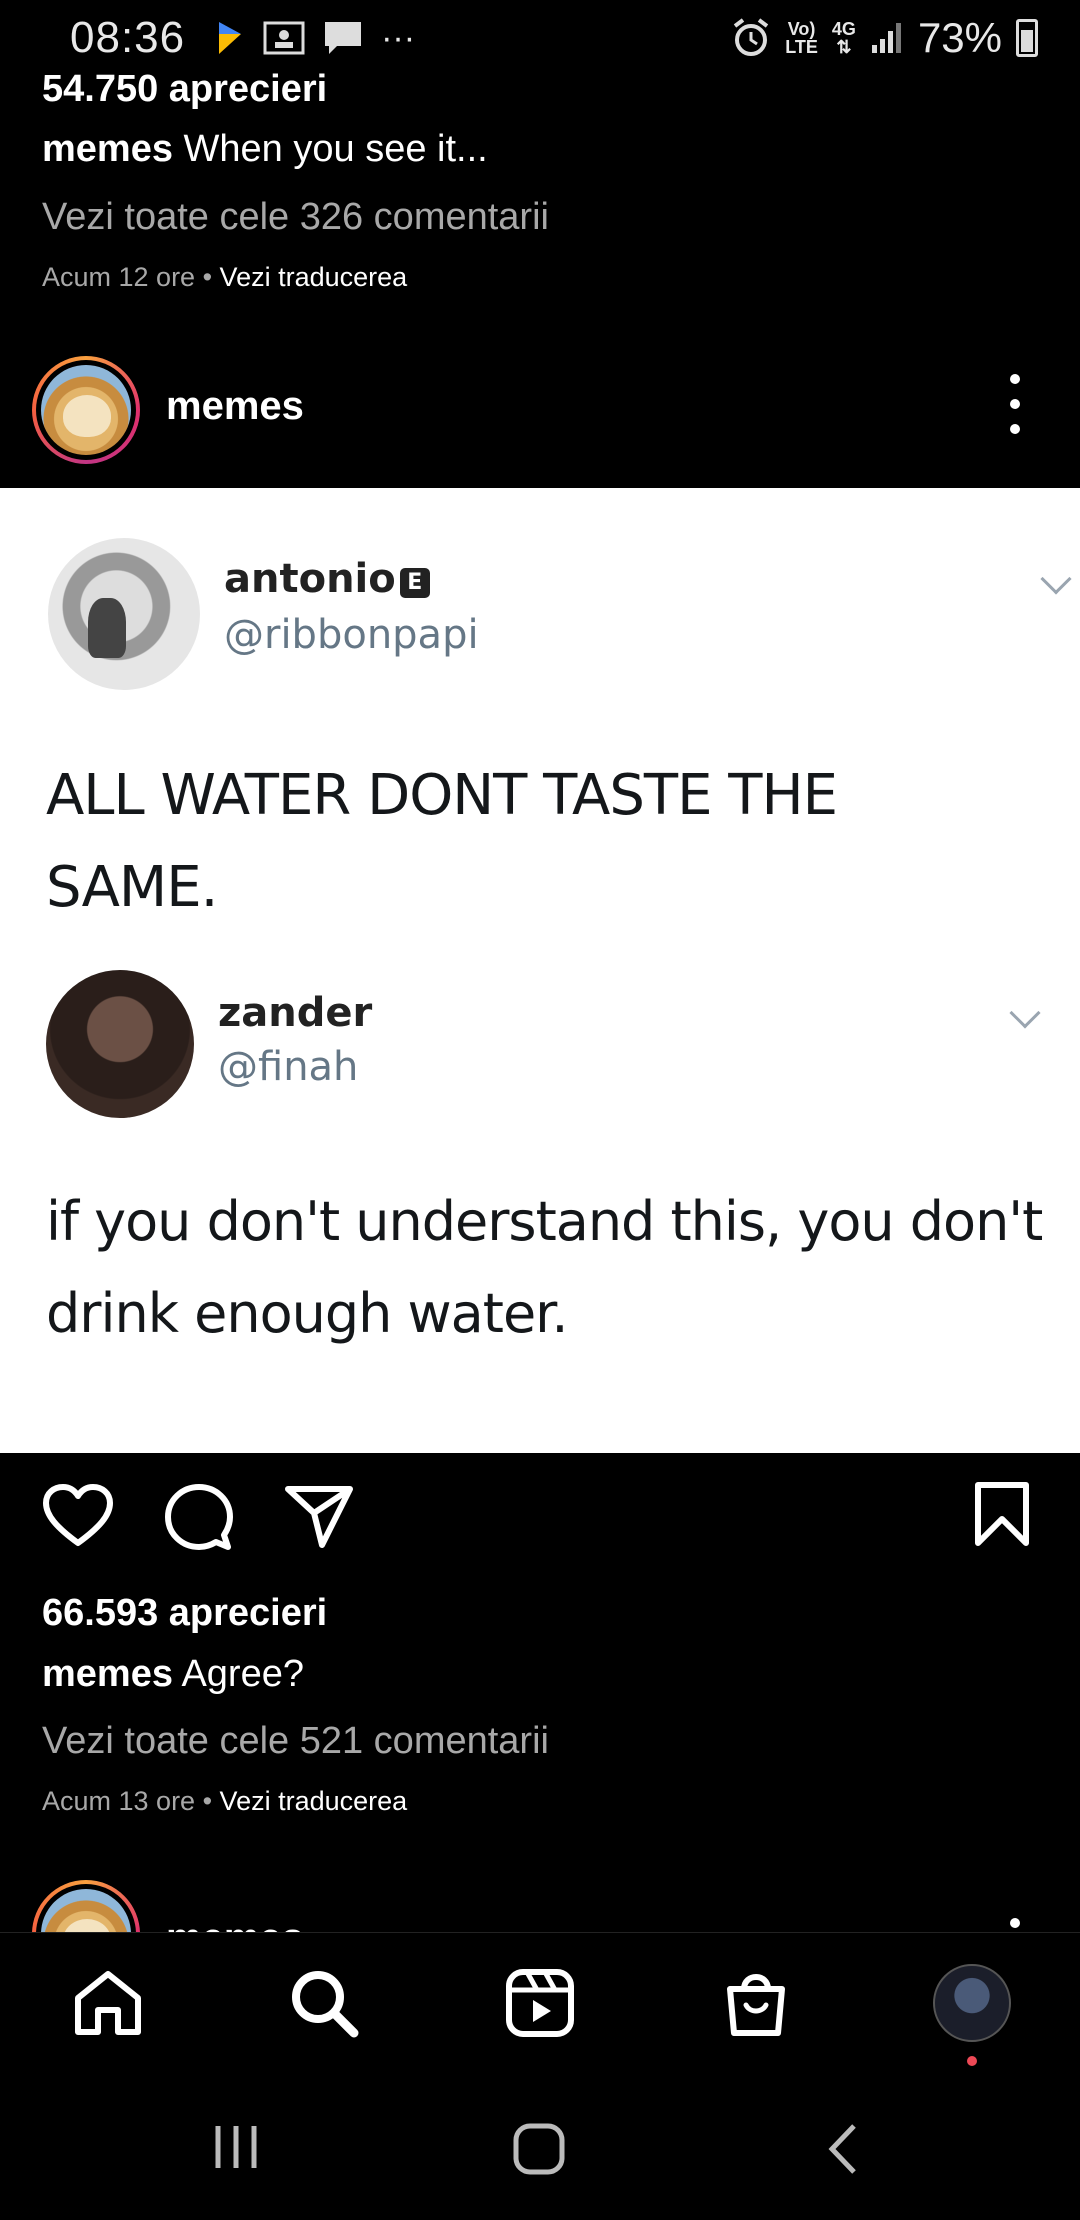  Describe the element at coordinates (842, 2149) in the screenshot. I see `back-icon` at that location.